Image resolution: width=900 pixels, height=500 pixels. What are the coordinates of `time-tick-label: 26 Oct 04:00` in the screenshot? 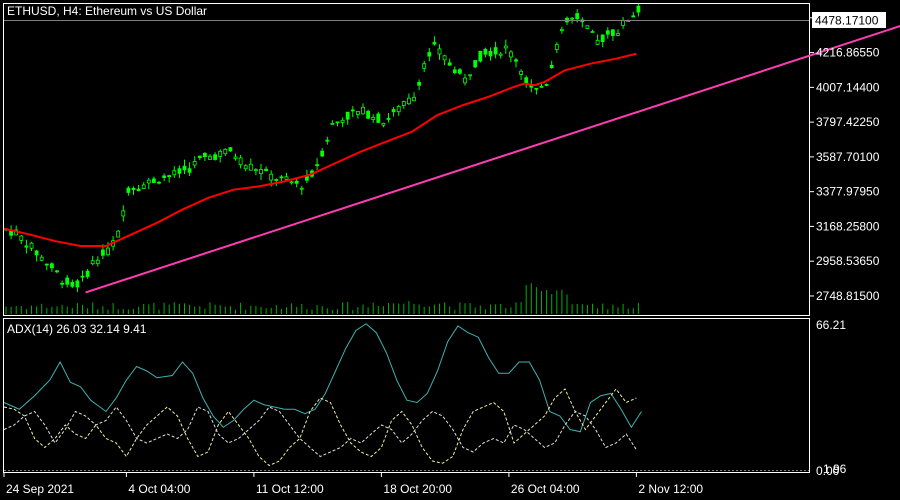 It's located at (545, 489).